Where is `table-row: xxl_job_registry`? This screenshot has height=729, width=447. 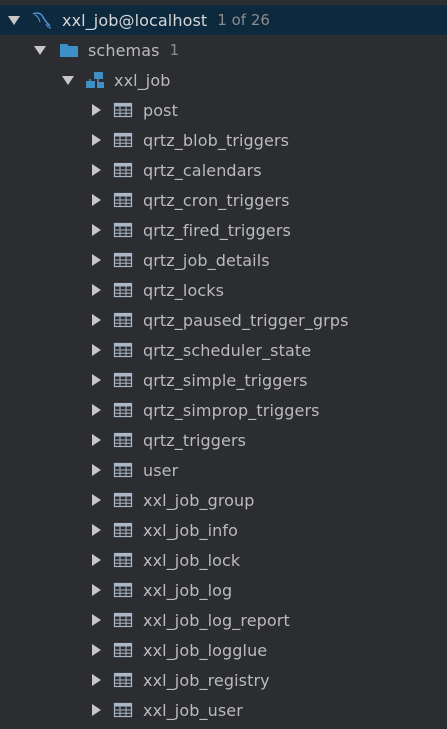
table-row: xxl_job_registry is located at coordinates (223, 680).